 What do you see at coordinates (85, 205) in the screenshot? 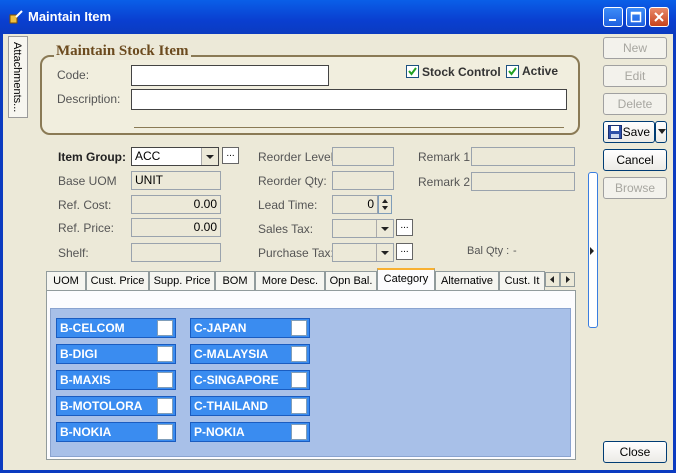
I see `ref-cost-label: Ref. Cost:` at bounding box center [85, 205].